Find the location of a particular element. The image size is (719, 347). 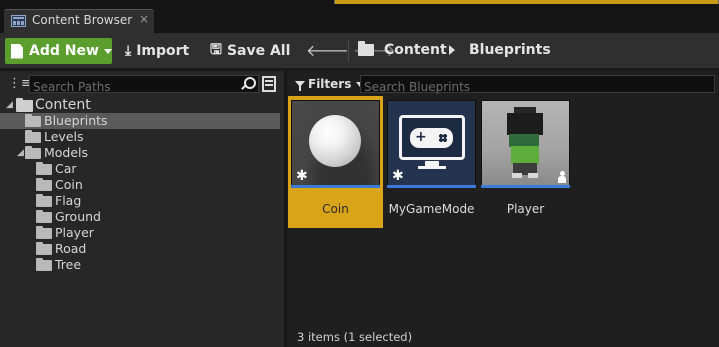

pawn-icon is located at coordinates (562, 177).